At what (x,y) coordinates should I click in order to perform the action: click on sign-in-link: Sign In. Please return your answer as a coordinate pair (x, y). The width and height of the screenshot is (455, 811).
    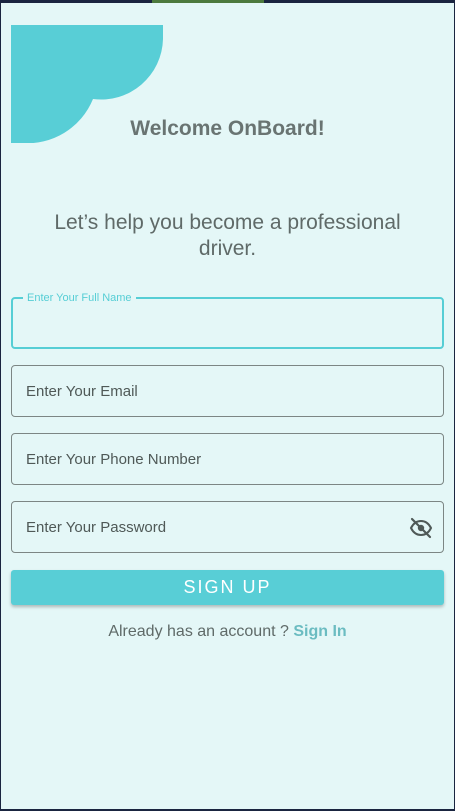
    Looking at the image, I should click on (319, 631).